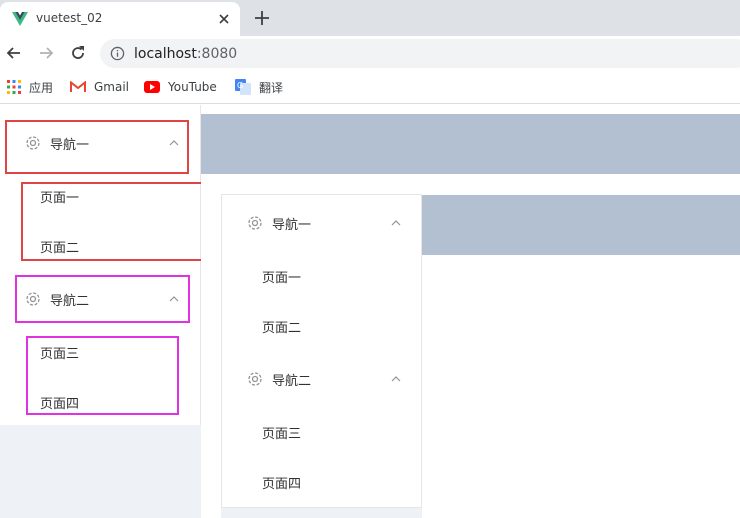 The height and width of the screenshot is (518, 740). Describe the element at coordinates (14, 53) in the screenshot. I see `back-arrow-icon` at that location.